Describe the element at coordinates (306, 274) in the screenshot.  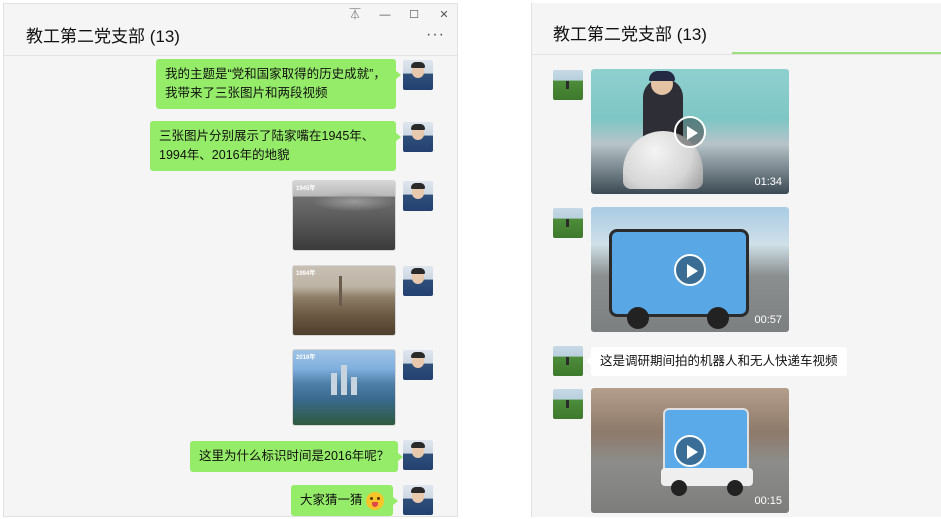
I see `image-year-label: 1994年` at that location.